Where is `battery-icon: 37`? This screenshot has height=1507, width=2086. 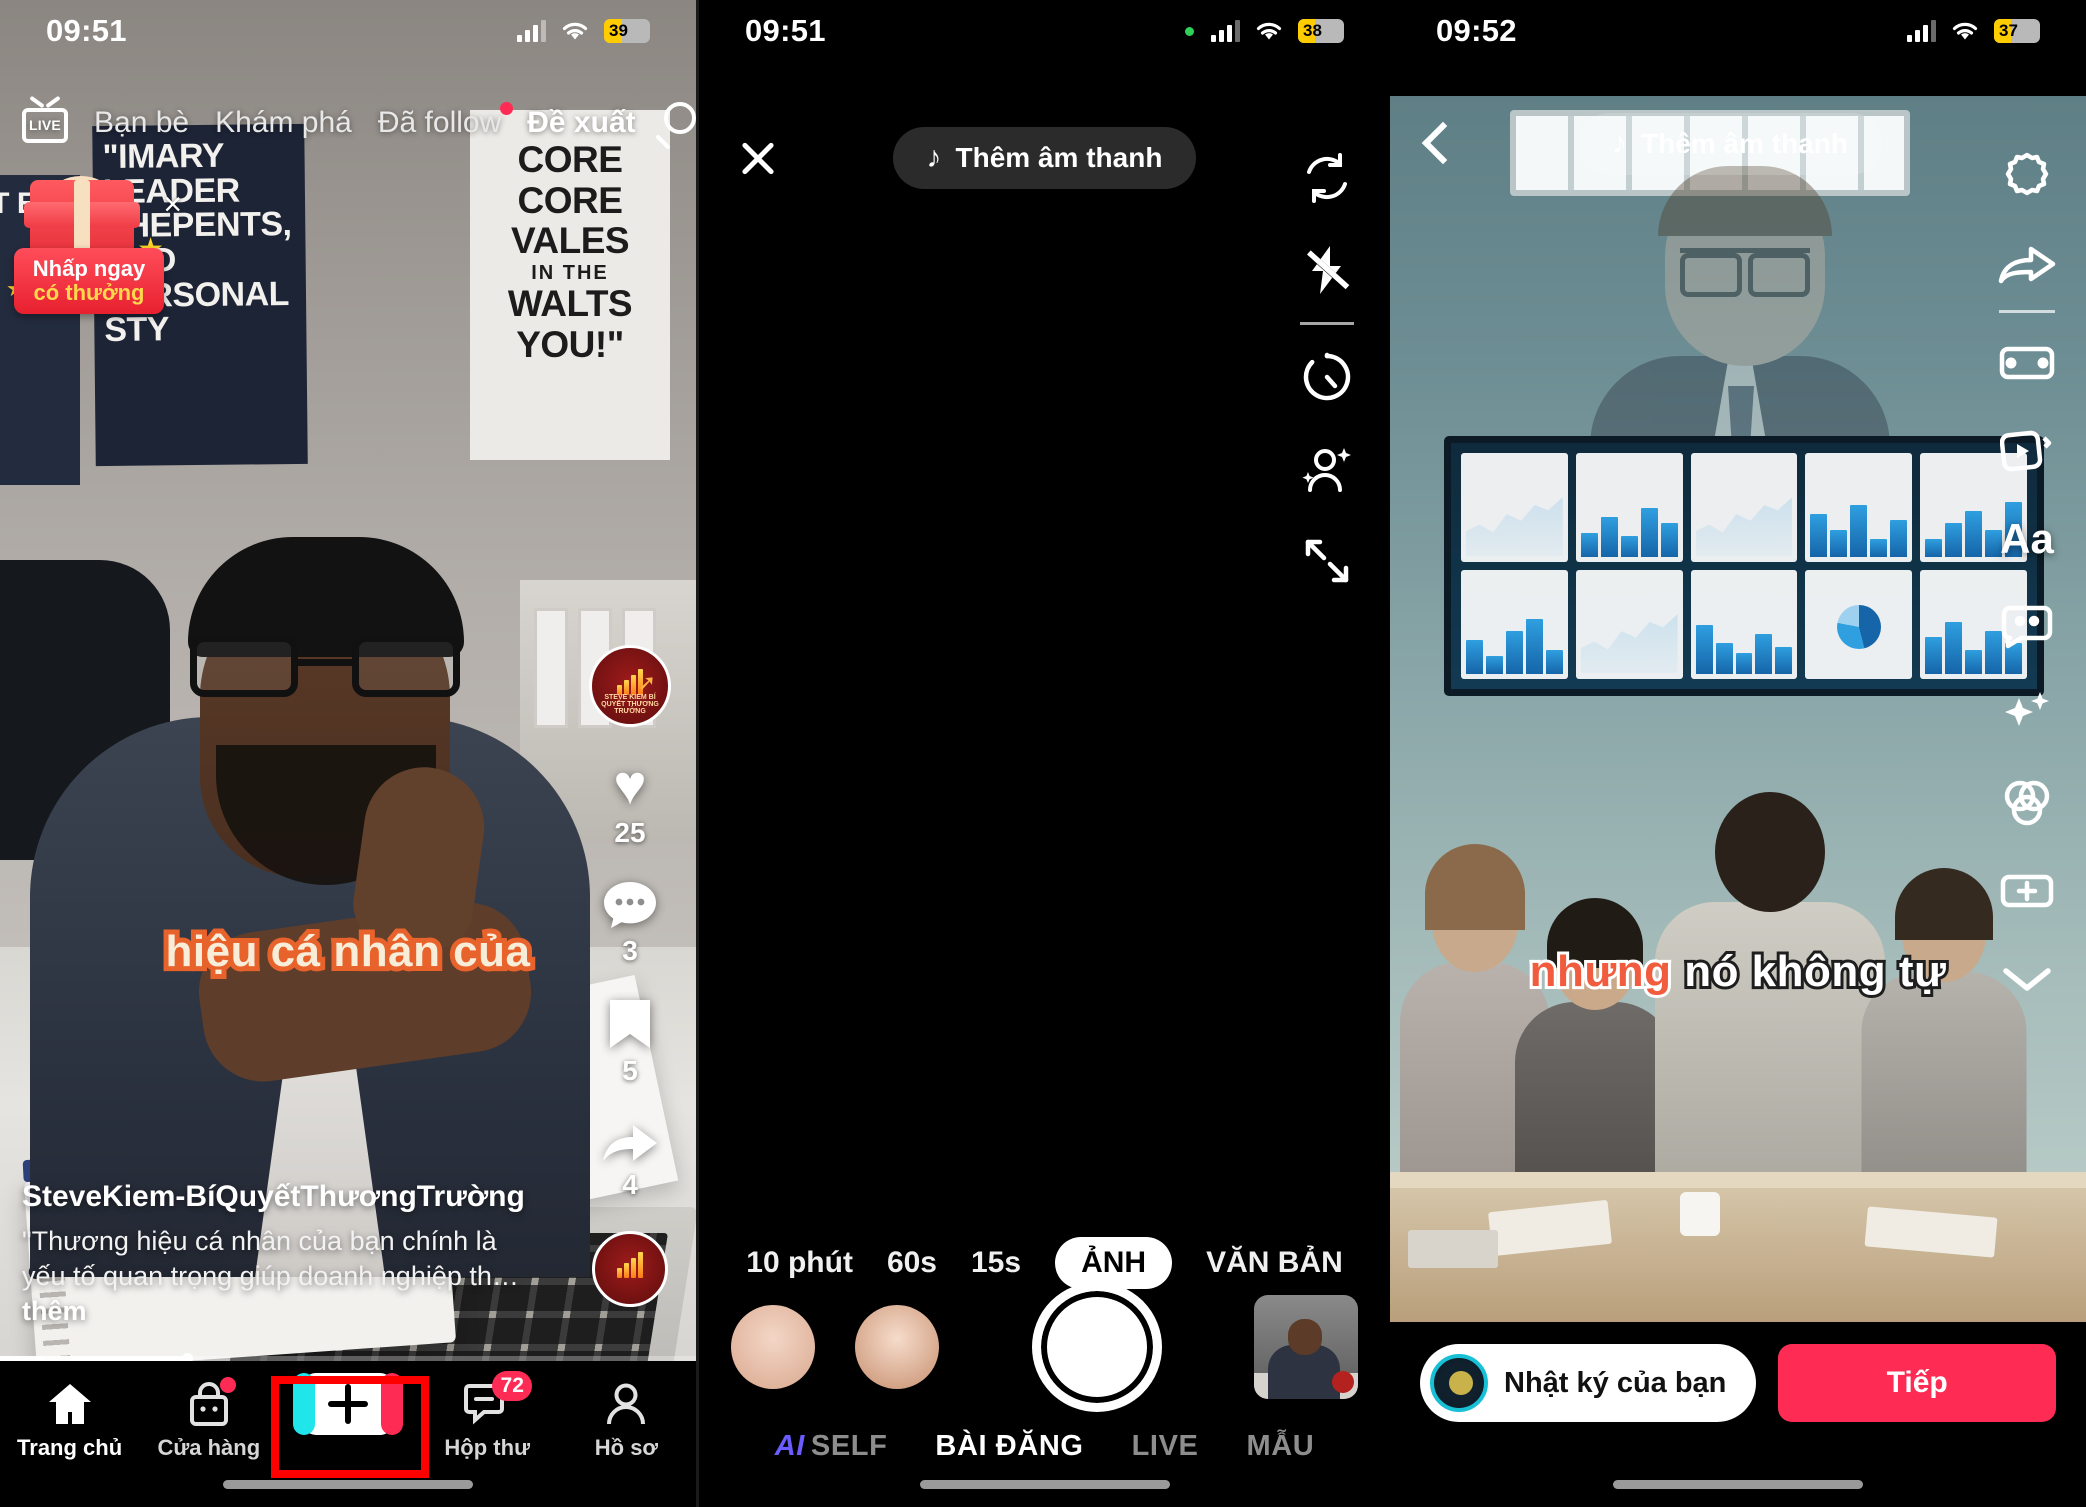
battery-icon: 37 is located at coordinates (2017, 31).